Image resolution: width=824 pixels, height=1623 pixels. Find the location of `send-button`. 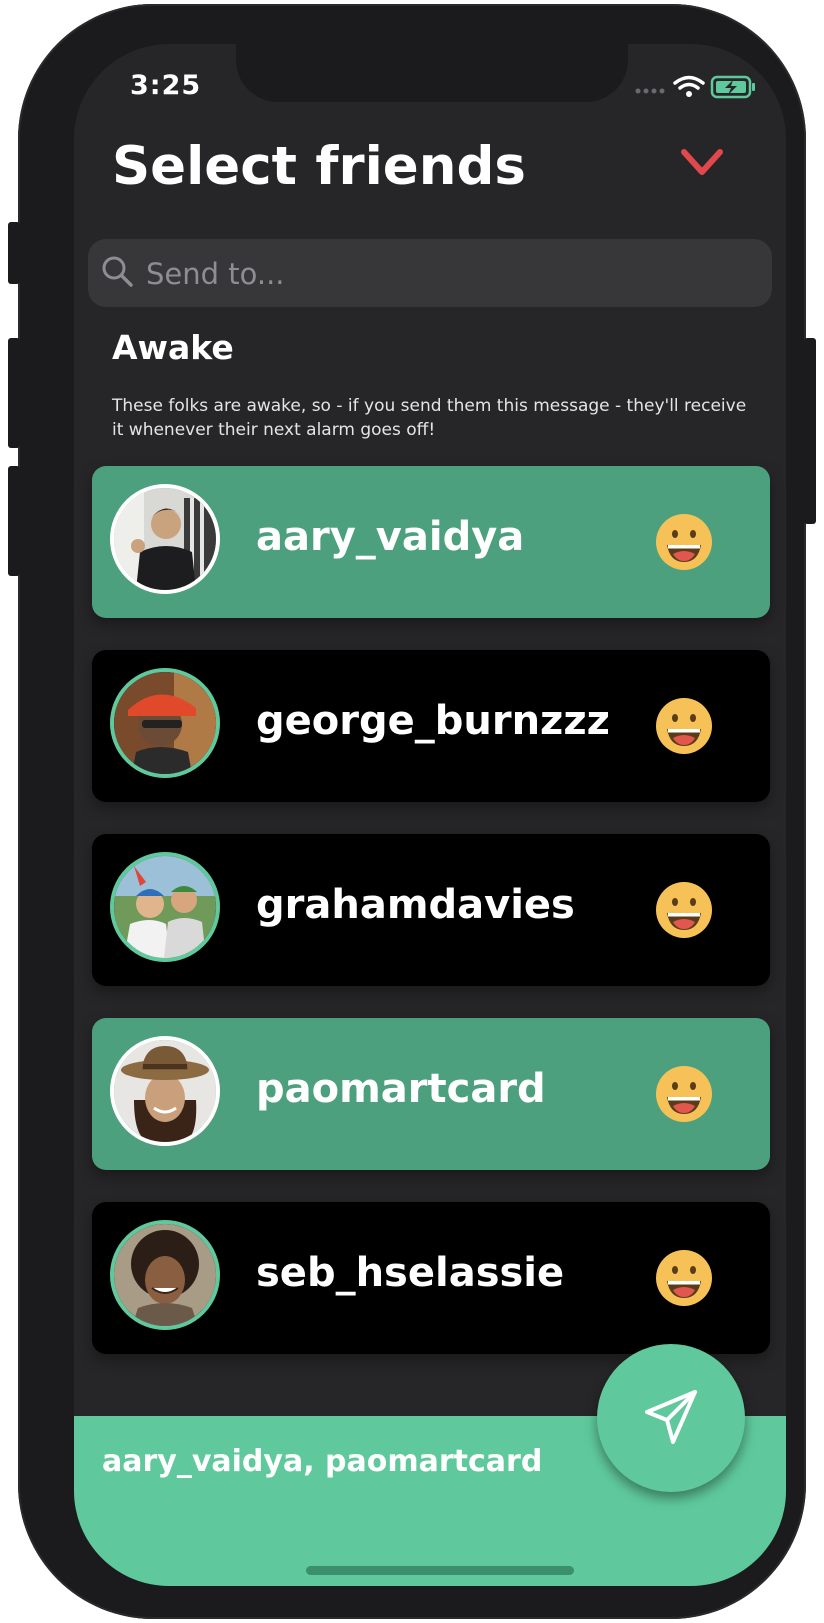

send-button is located at coordinates (671, 1418).